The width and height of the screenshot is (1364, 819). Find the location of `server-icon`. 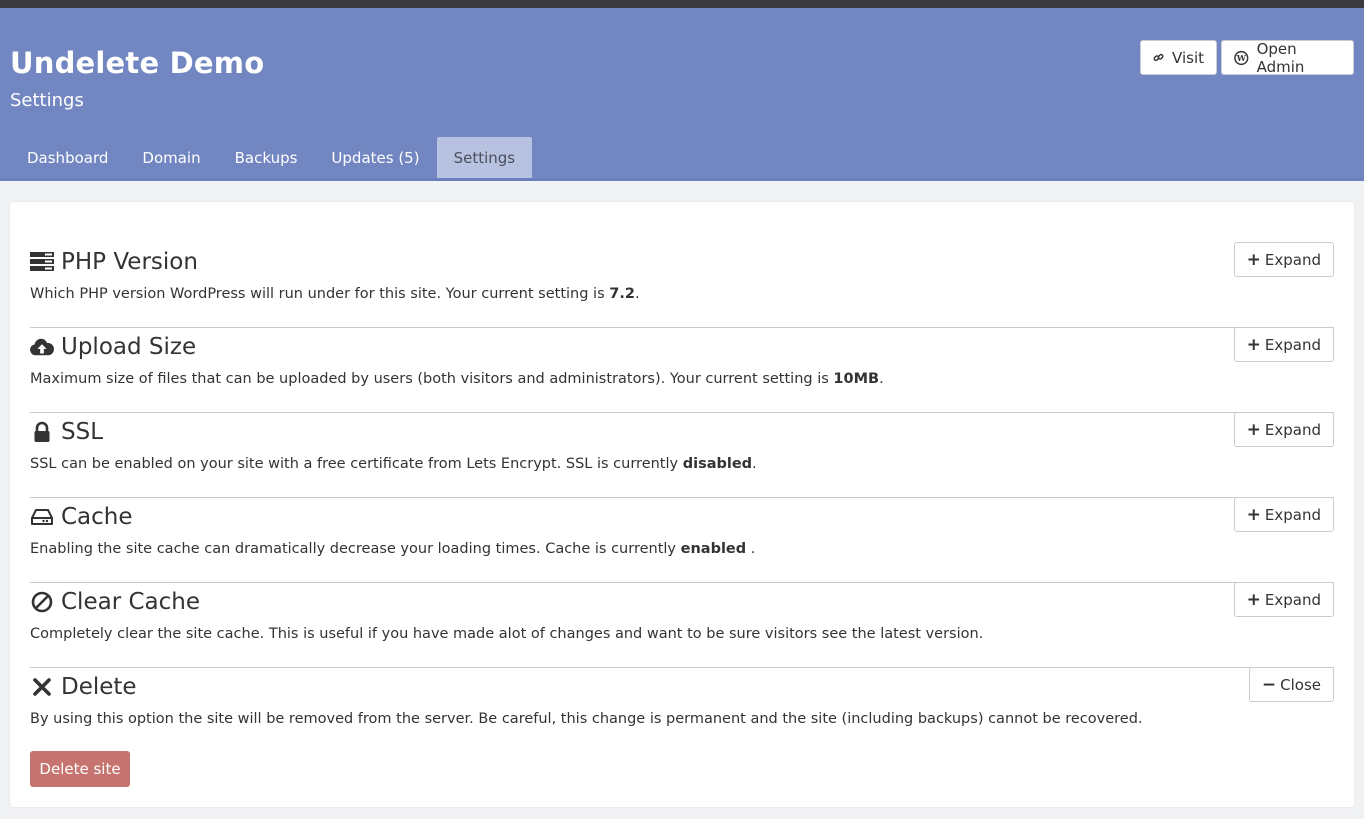

server-icon is located at coordinates (42, 262).